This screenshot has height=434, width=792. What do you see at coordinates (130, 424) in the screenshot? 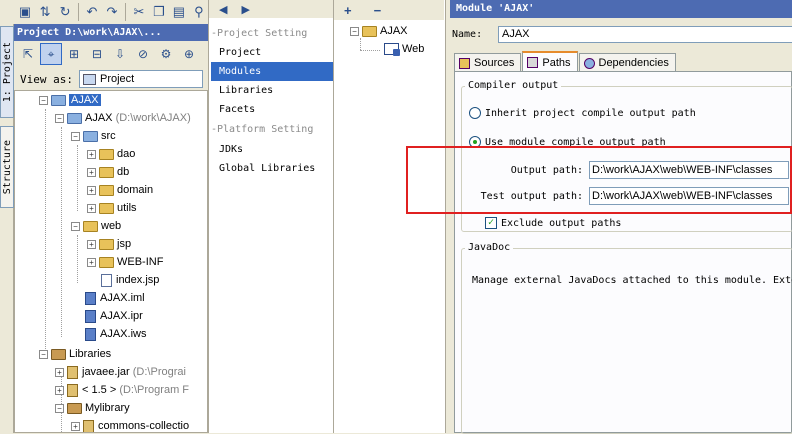
I see `tree-node-commons: + commons-collectio` at bounding box center [130, 424].